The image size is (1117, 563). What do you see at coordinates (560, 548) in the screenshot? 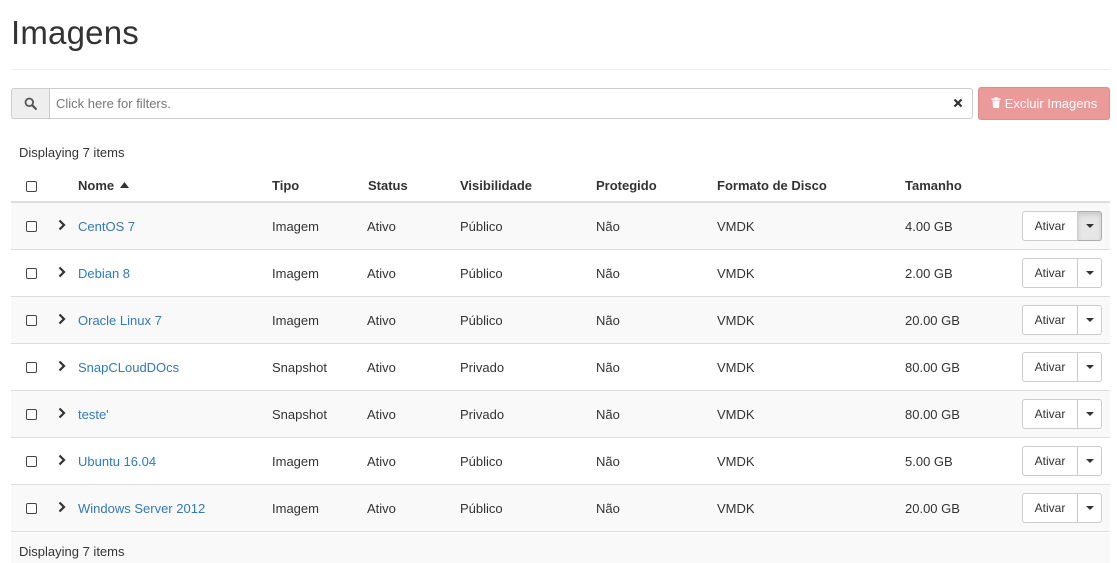
I see `item-count-bottom: Displaying 7 items` at bounding box center [560, 548].